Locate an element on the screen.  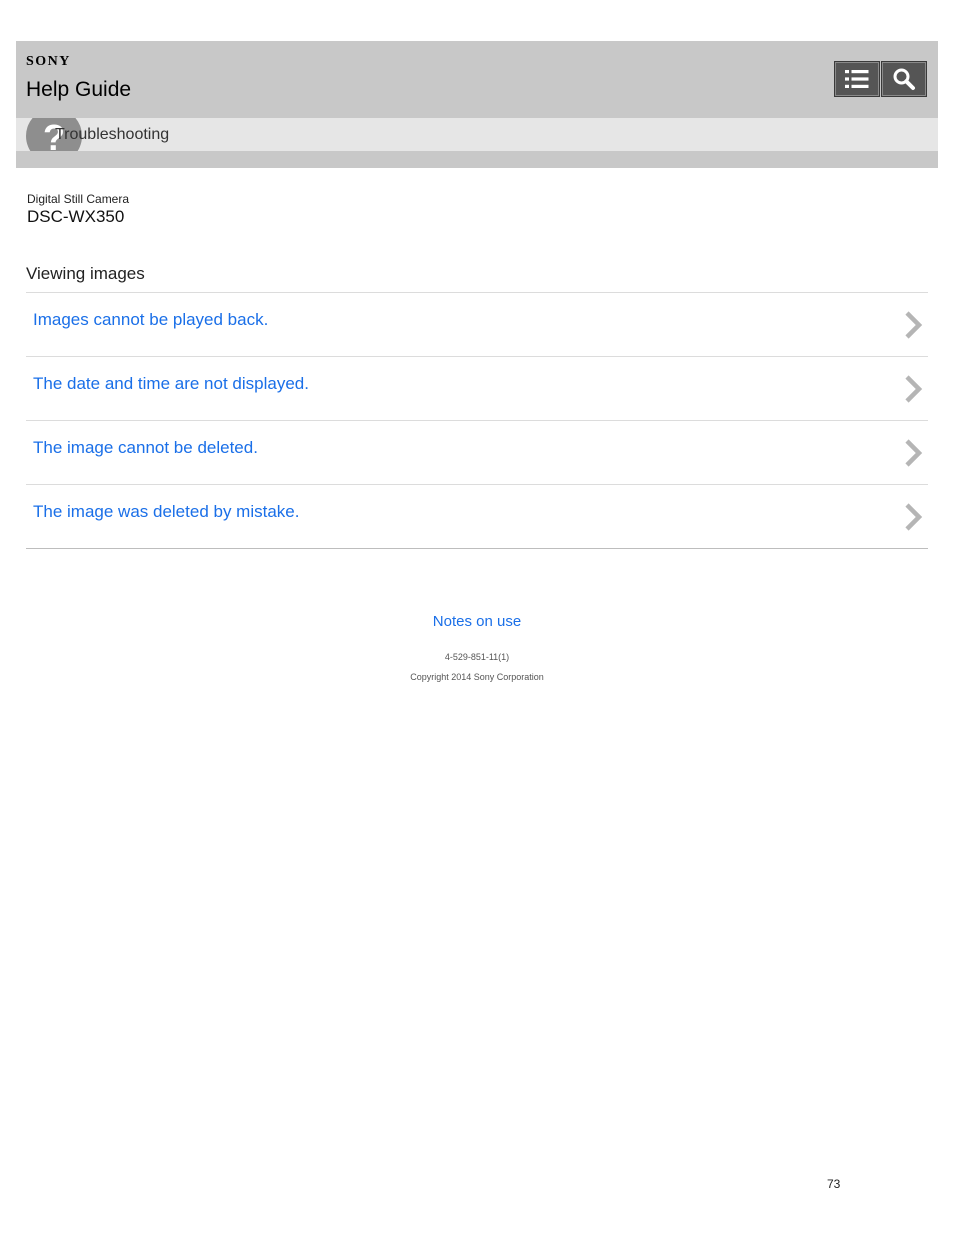
product-category: Digital Still Camera is located at coordinates (78, 199).